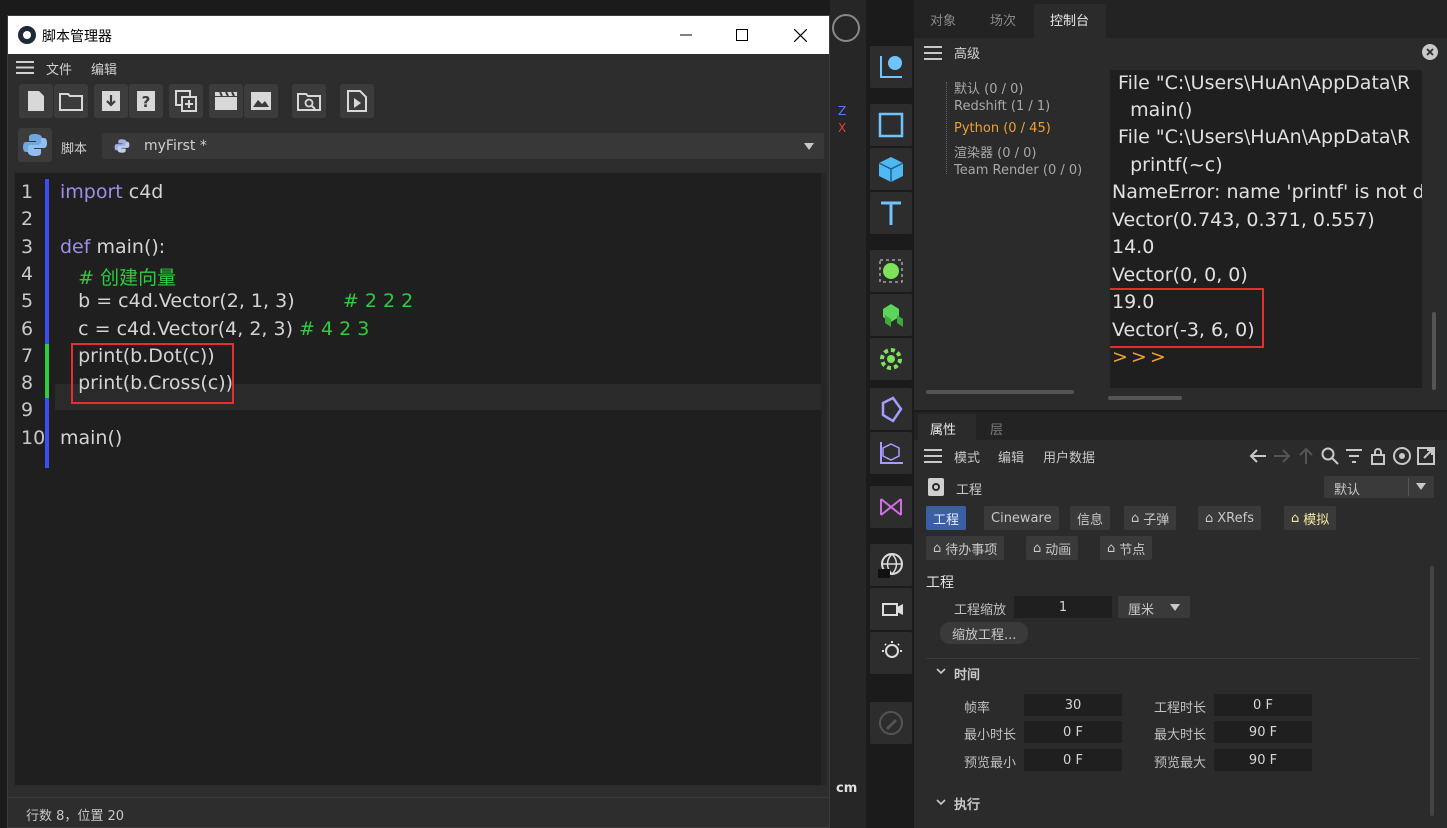  I want to click on tree-item-team-render: Team Render (0 / 0), so click(1018, 170).